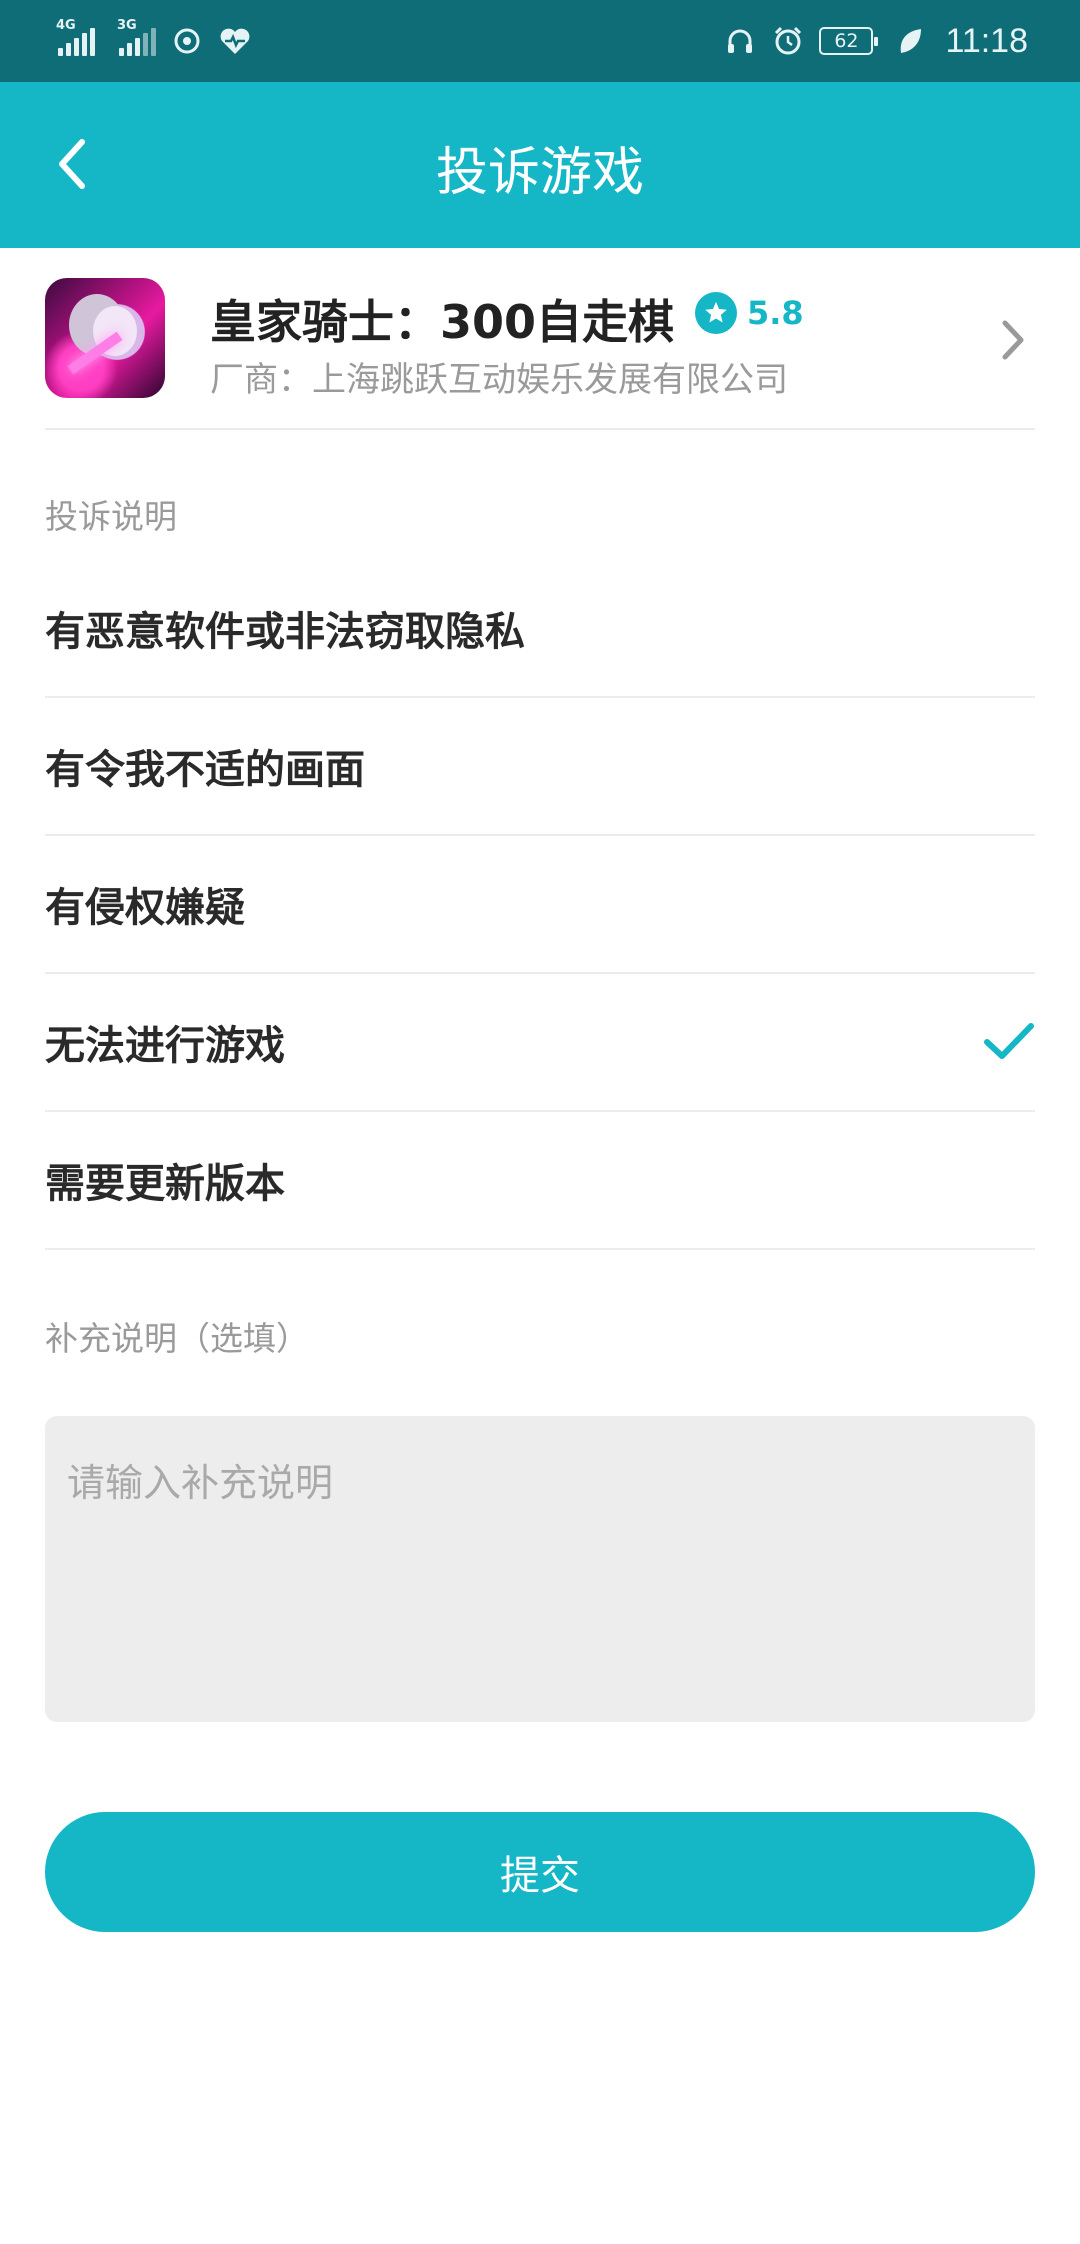  What do you see at coordinates (499, 380) in the screenshot?
I see `vendor-text: 厂商：上海跳跃互动娱乐发展有限公司` at bounding box center [499, 380].